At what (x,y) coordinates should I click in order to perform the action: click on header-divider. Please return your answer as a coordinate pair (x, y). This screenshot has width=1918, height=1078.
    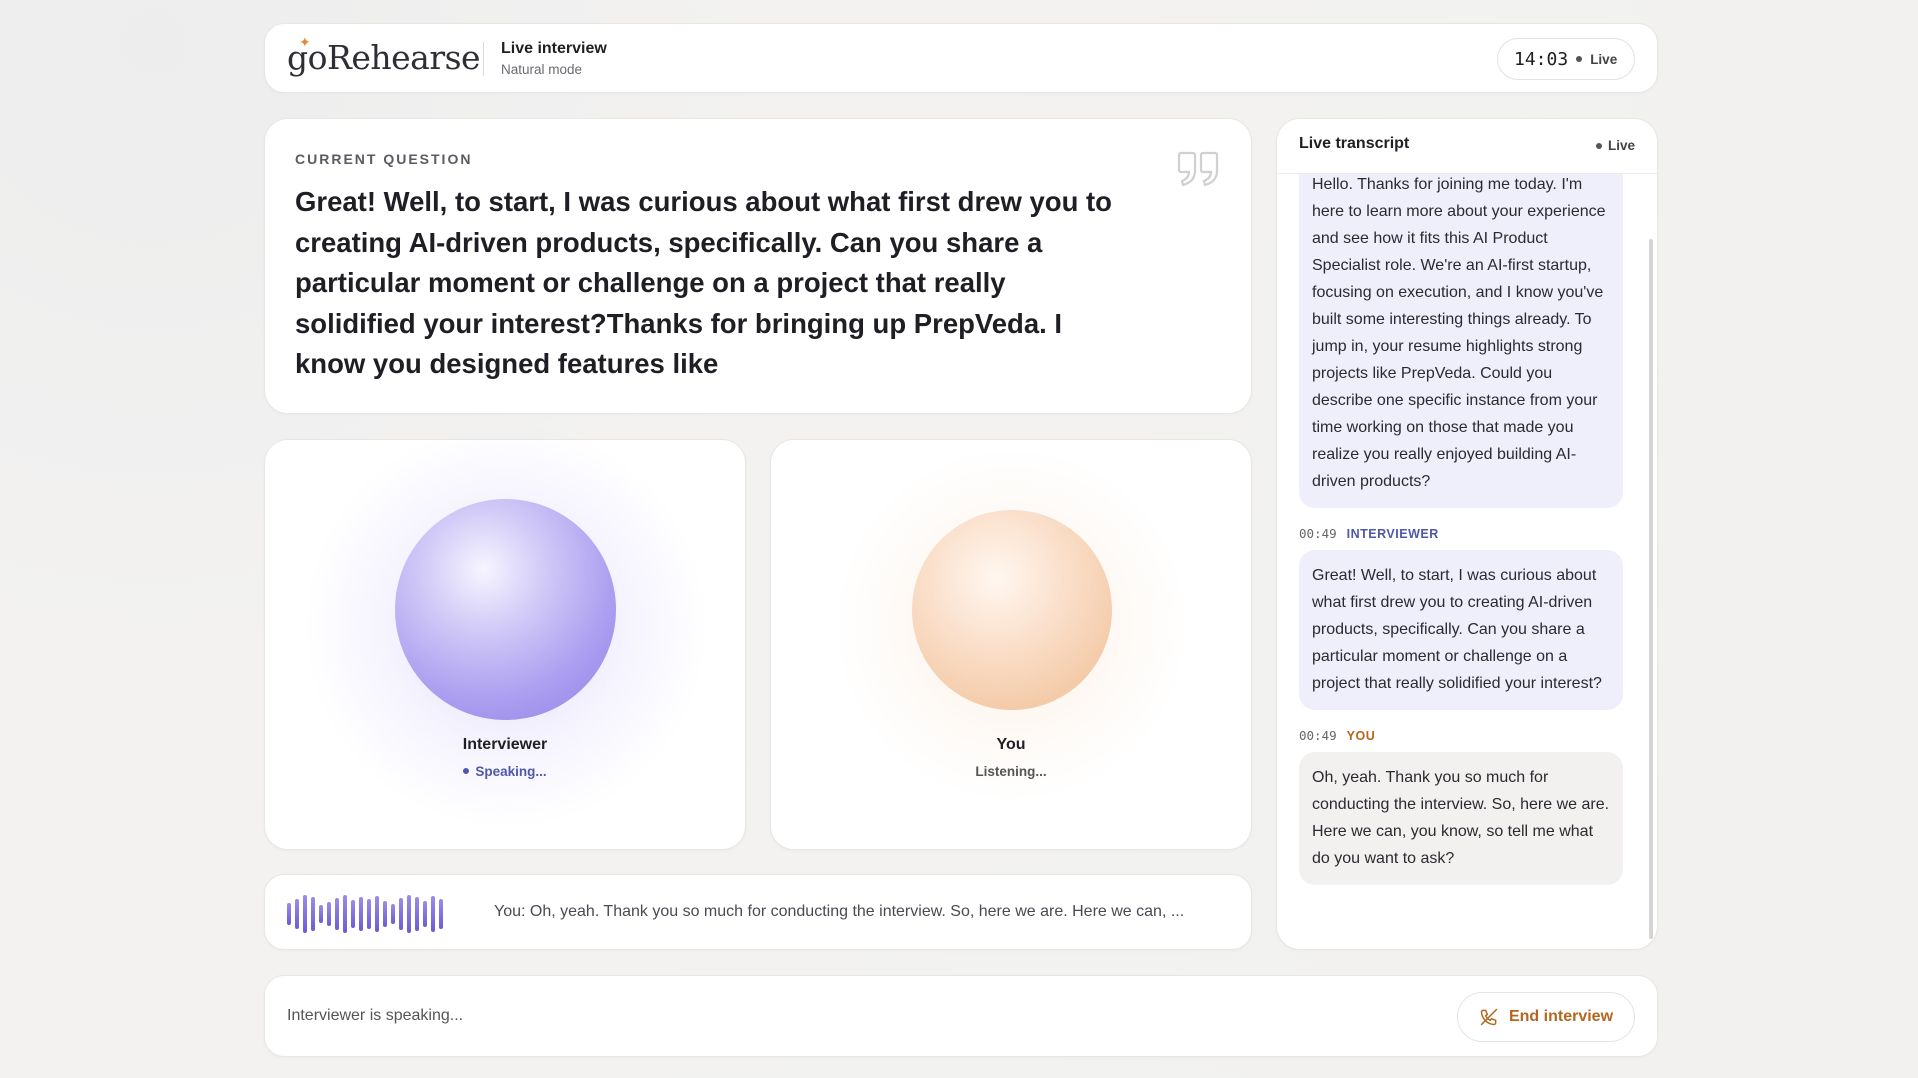
    Looking at the image, I should click on (483, 59).